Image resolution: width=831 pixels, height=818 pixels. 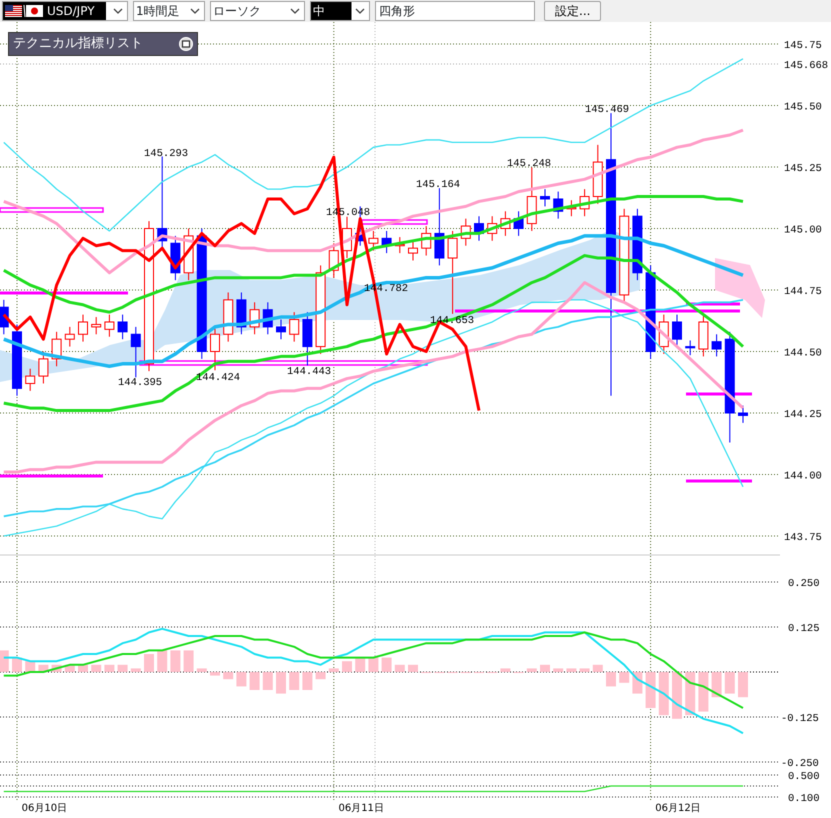 What do you see at coordinates (803, 415) in the screenshot?
I see `axis-label: 144.25` at bounding box center [803, 415].